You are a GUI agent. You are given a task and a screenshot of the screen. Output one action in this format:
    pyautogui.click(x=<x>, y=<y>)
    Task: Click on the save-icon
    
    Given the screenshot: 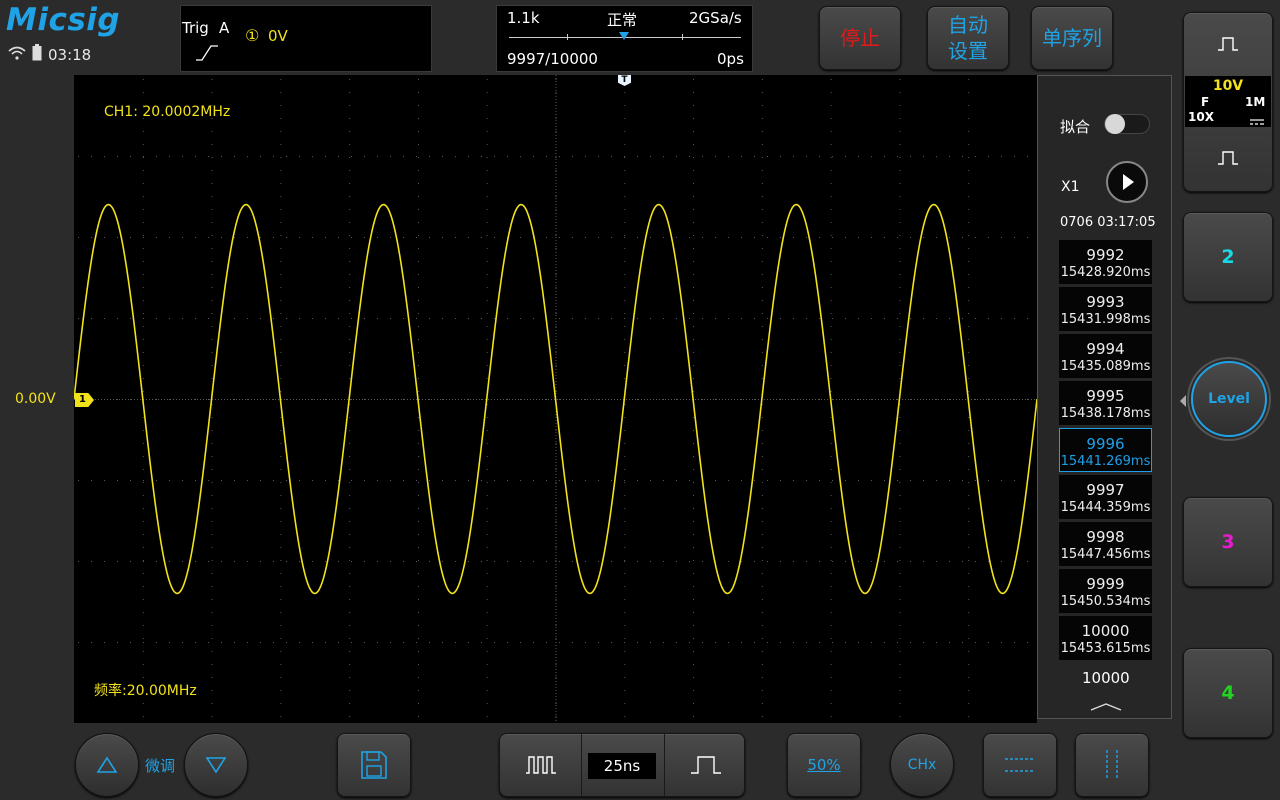 What is the action you would take?
    pyautogui.click(x=374, y=765)
    